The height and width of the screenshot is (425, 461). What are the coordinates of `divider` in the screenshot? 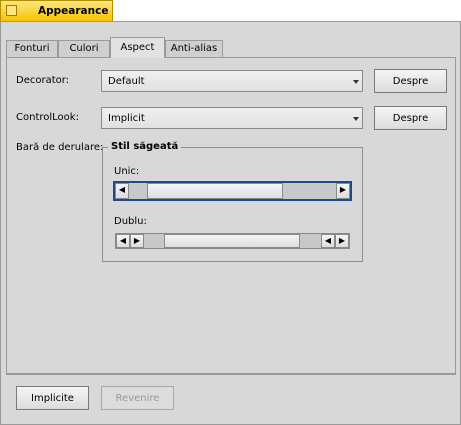 It's located at (231, 374).